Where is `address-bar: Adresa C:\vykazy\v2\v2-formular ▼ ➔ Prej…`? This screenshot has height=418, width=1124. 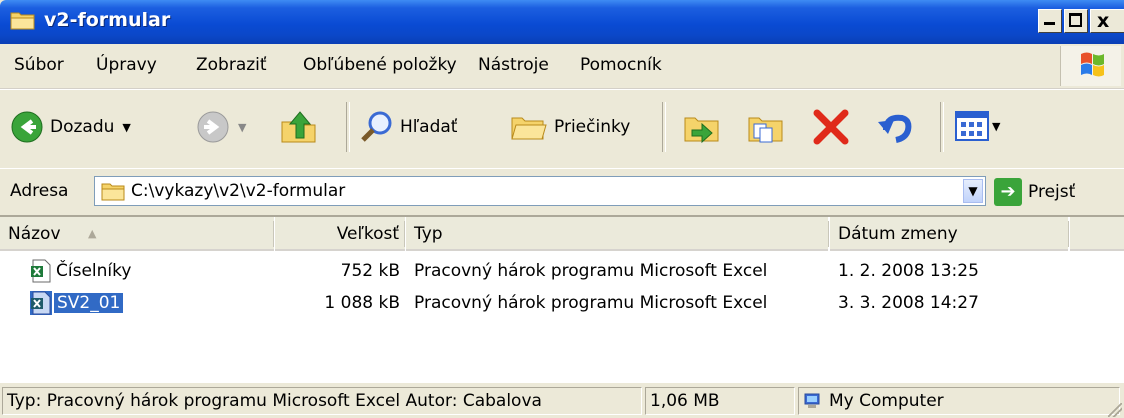 address-bar: Adresa C:\vykazy\v2\v2-formular ▼ ➔ Prej… is located at coordinates (562, 192).